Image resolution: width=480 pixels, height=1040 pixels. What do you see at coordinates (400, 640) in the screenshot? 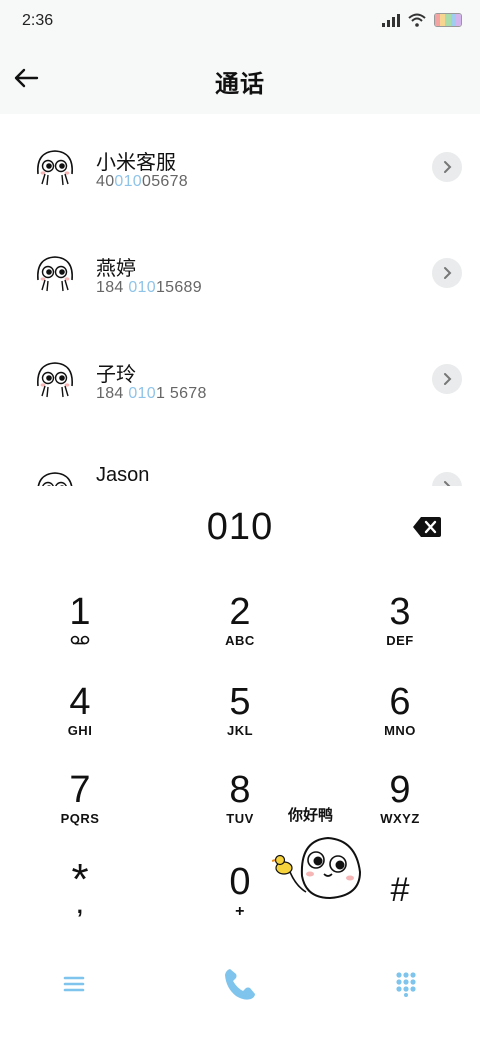
I see `key-letters: DEF` at bounding box center [400, 640].